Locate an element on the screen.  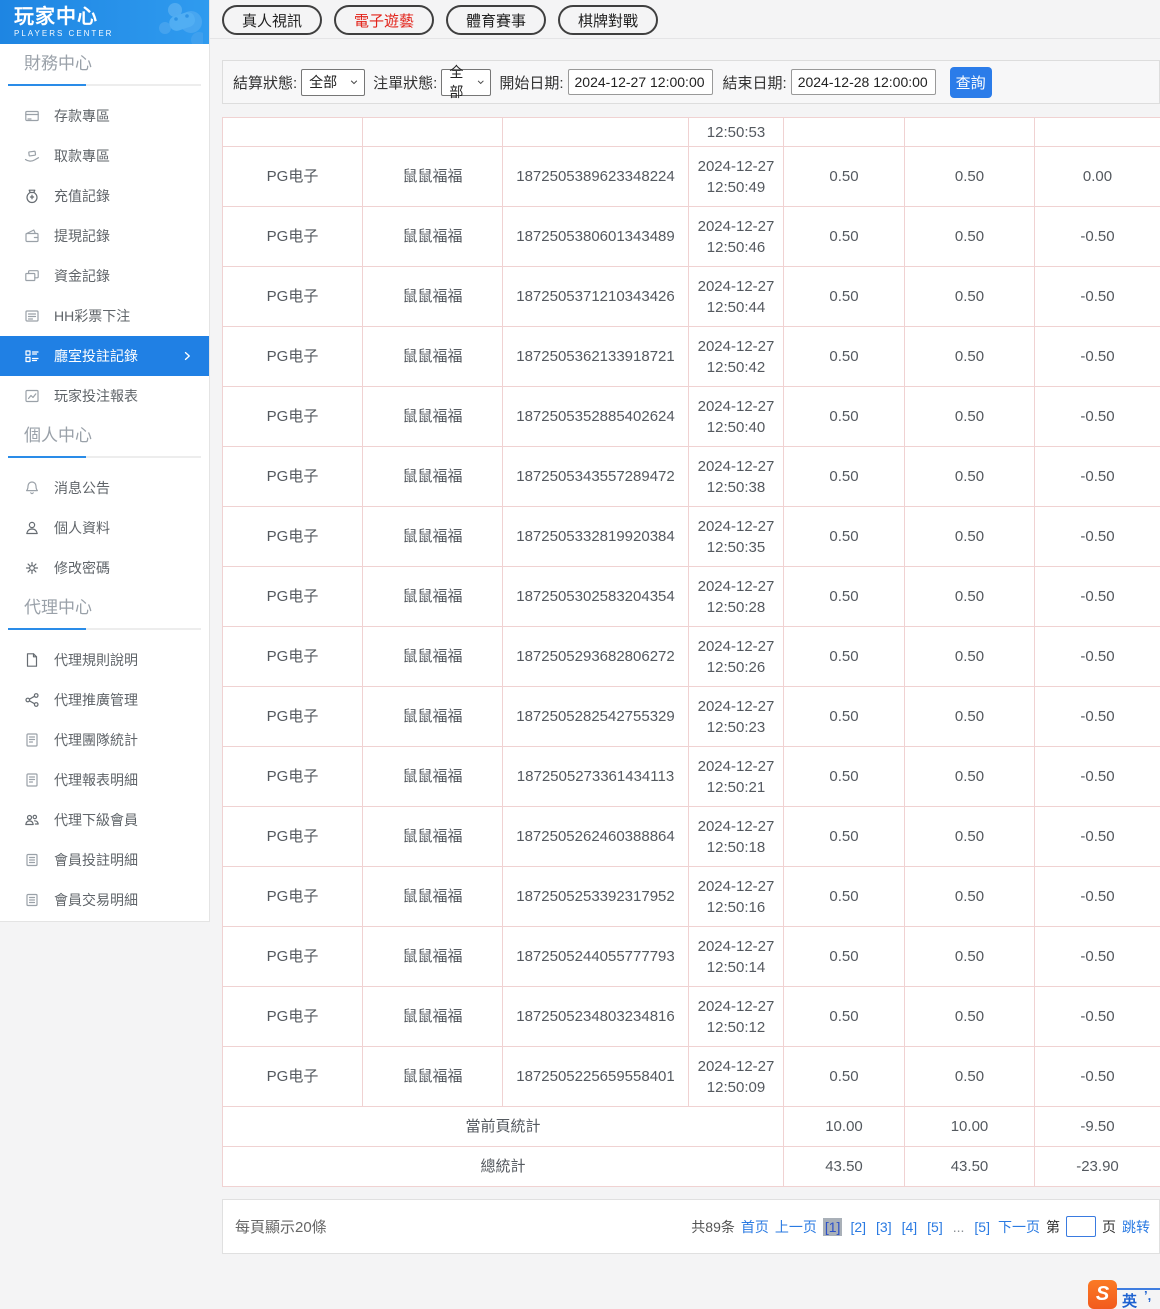
tab-board-games: 棋牌對戰 is located at coordinates (608, 20).